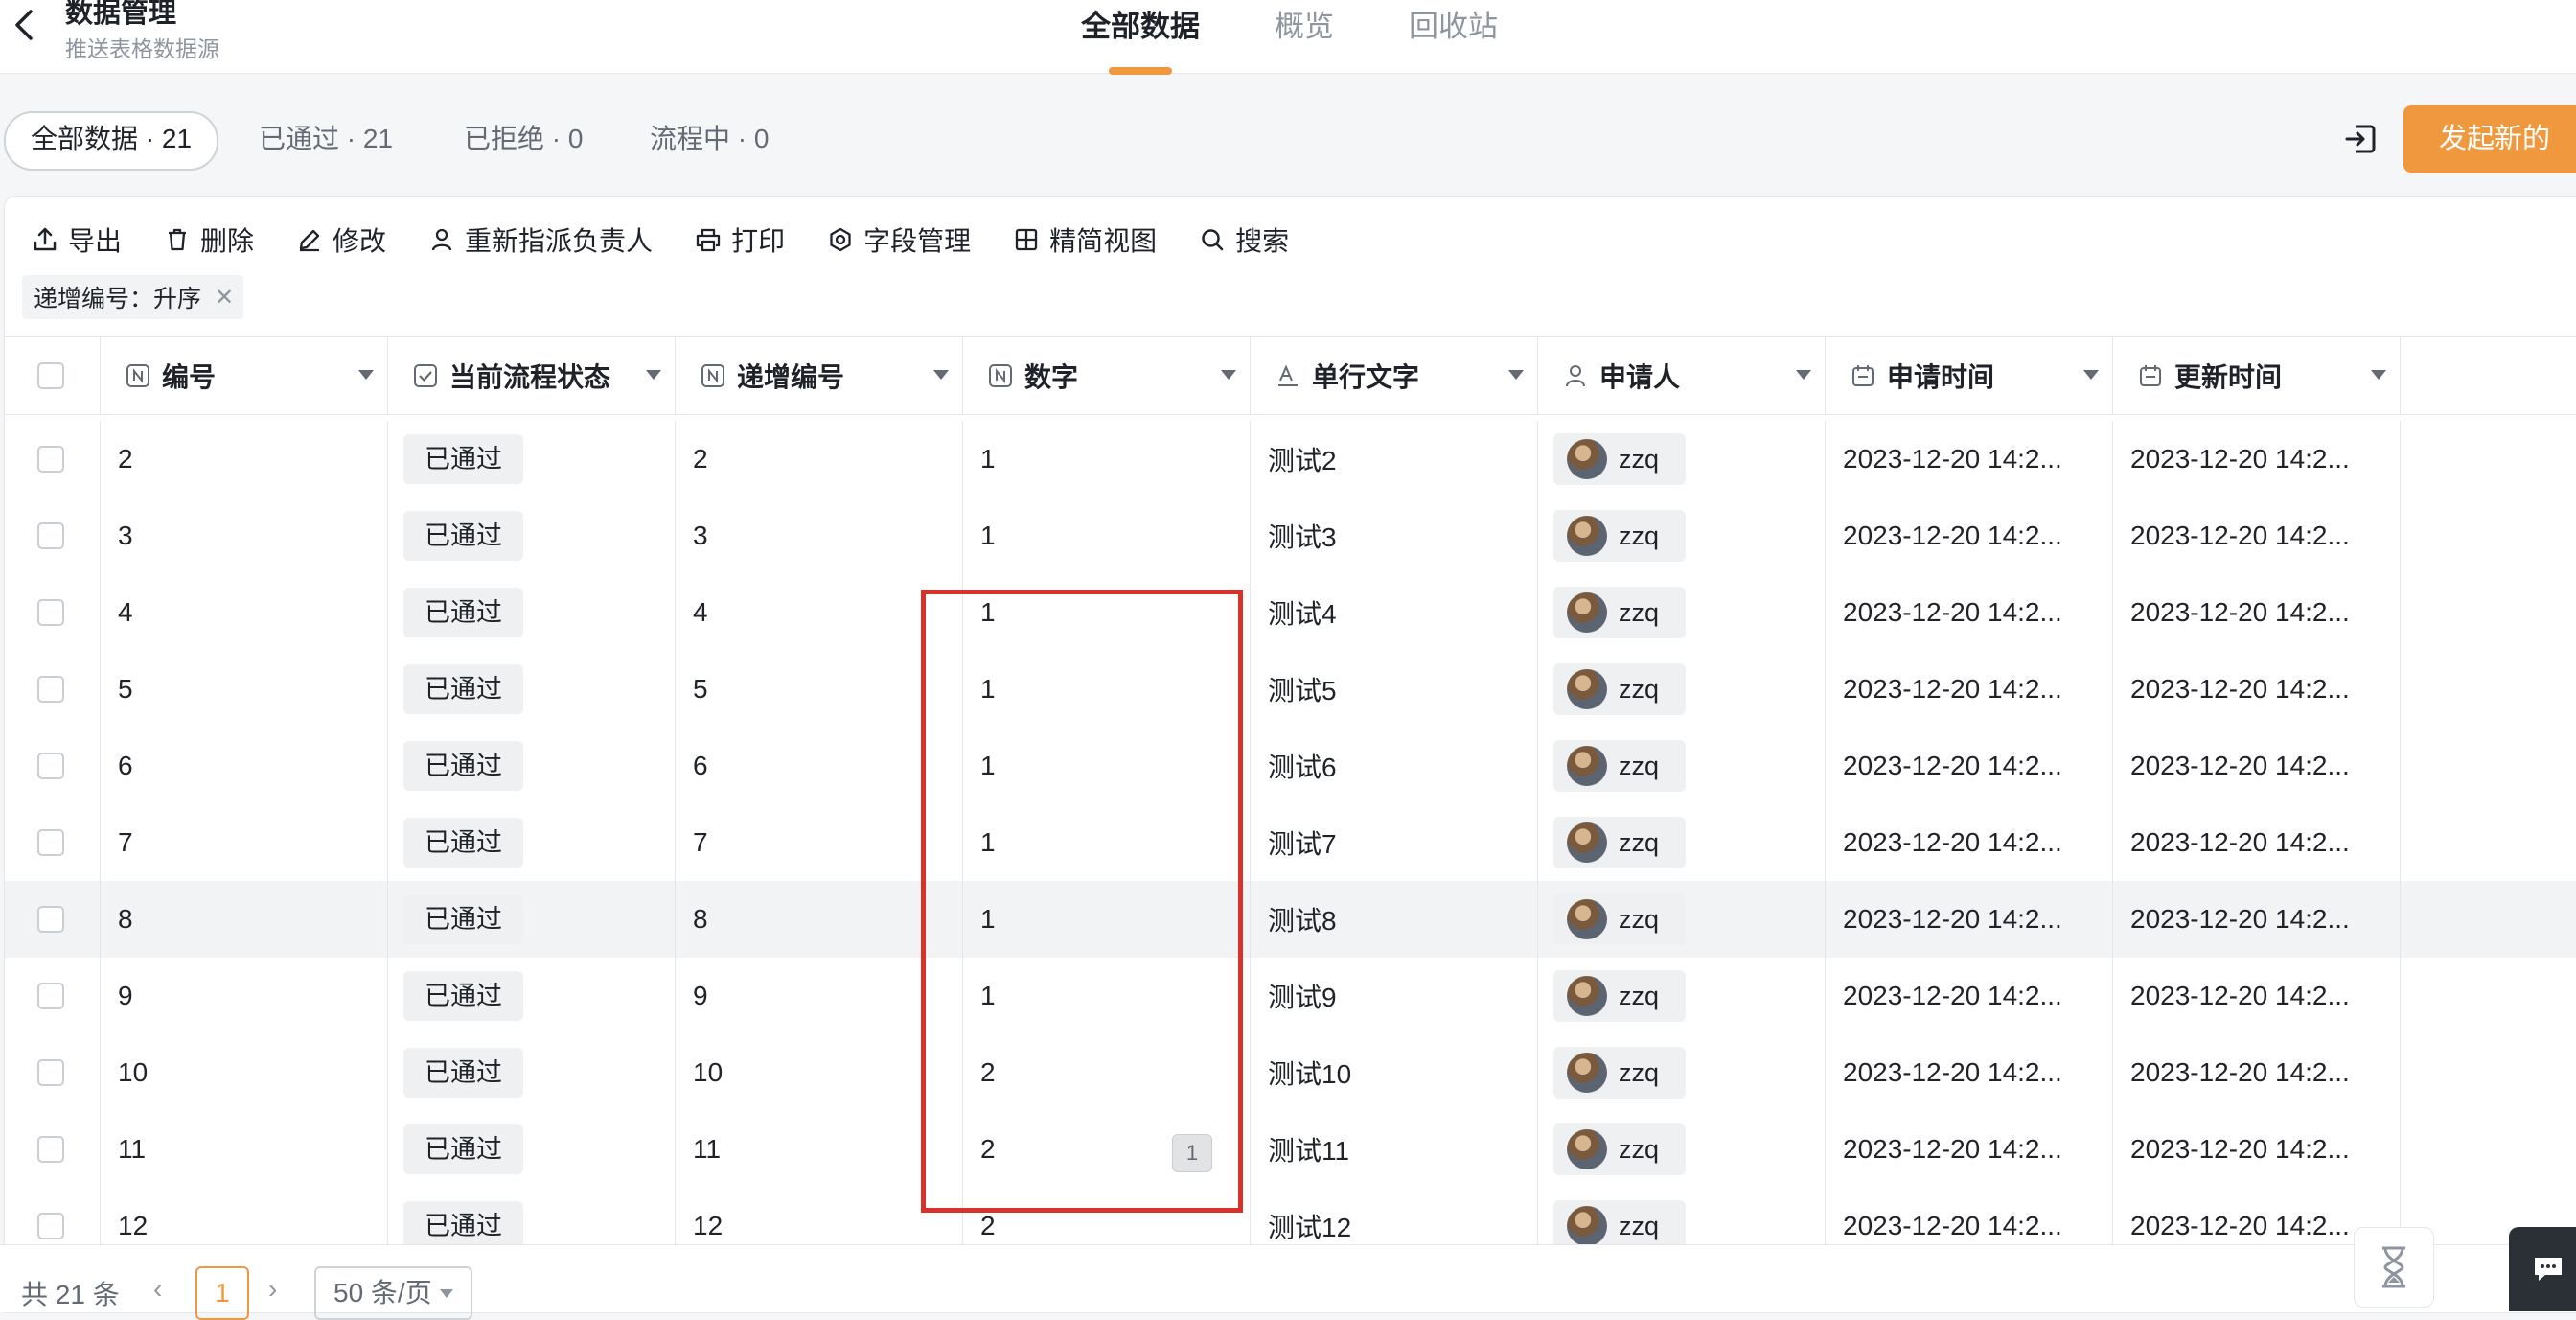 This screenshot has height=1320, width=2576. Describe the element at coordinates (1682, 376) in the screenshot. I see `column-header-applicant: 申请人` at that location.